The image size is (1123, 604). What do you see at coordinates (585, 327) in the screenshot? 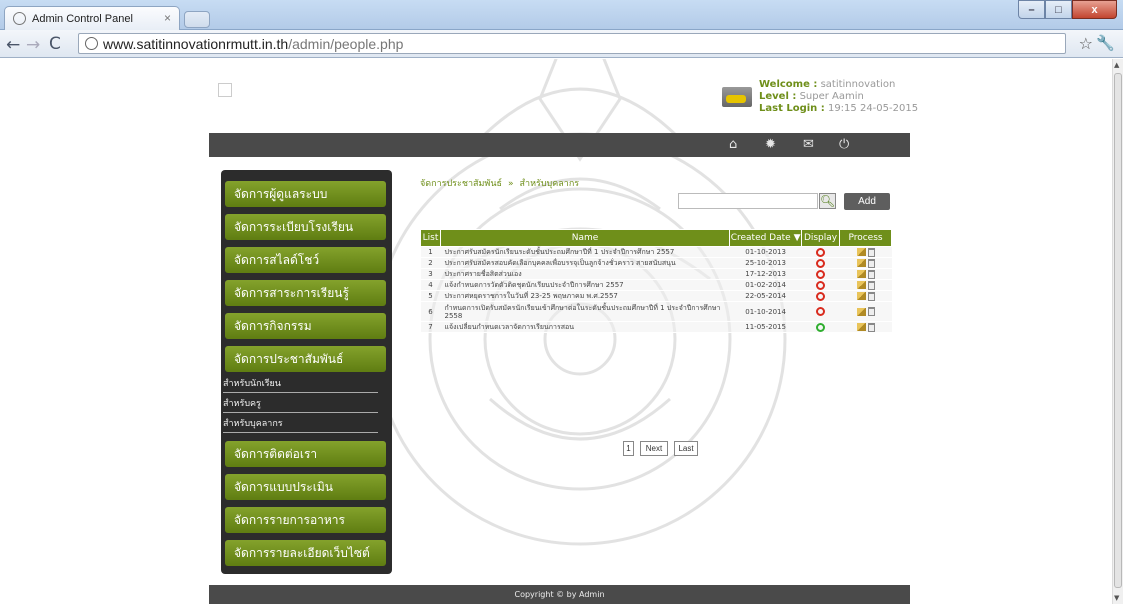
I see `row-name: แจ้งเปลี่ยนกำหนดเวลาจัดการเรียนการสอน` at bounding box center [585, 327].